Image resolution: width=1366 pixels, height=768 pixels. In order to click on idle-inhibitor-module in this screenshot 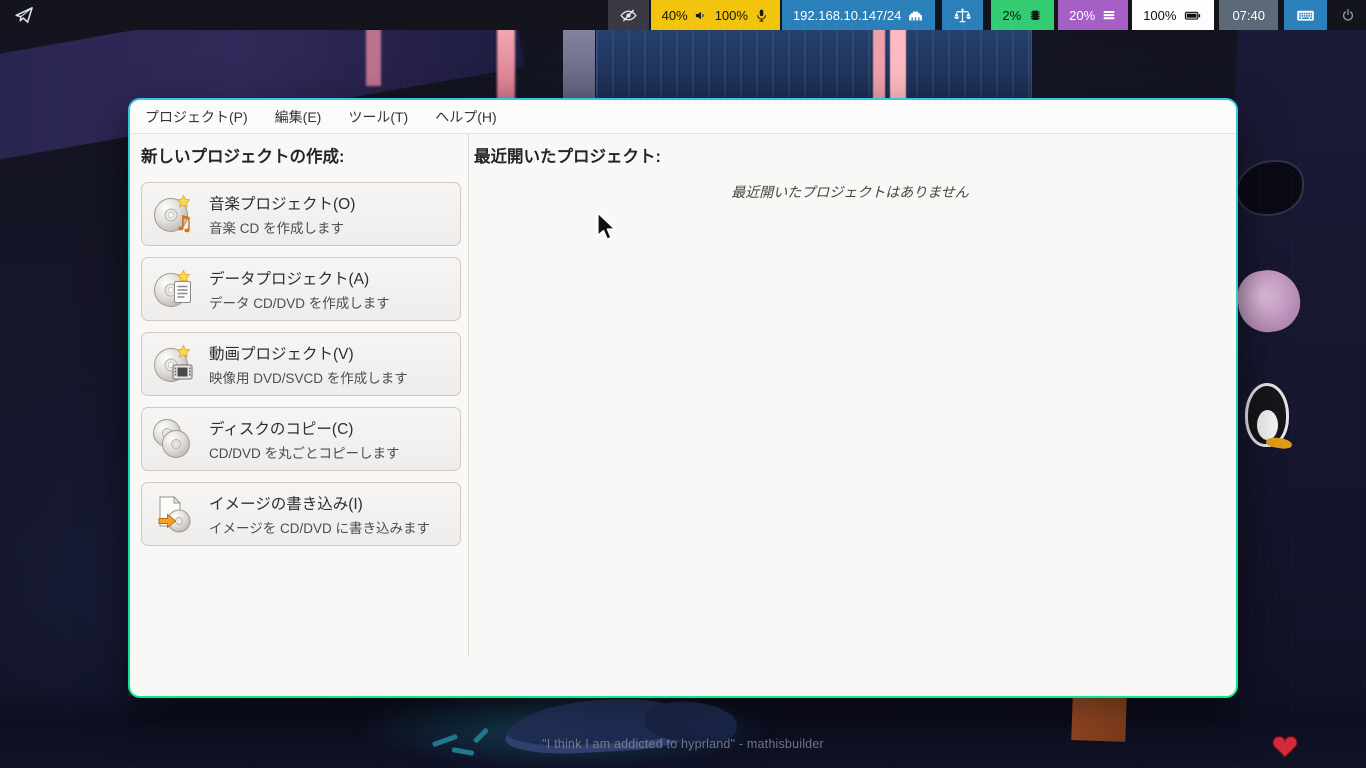, I will do `click(628, 15)`.